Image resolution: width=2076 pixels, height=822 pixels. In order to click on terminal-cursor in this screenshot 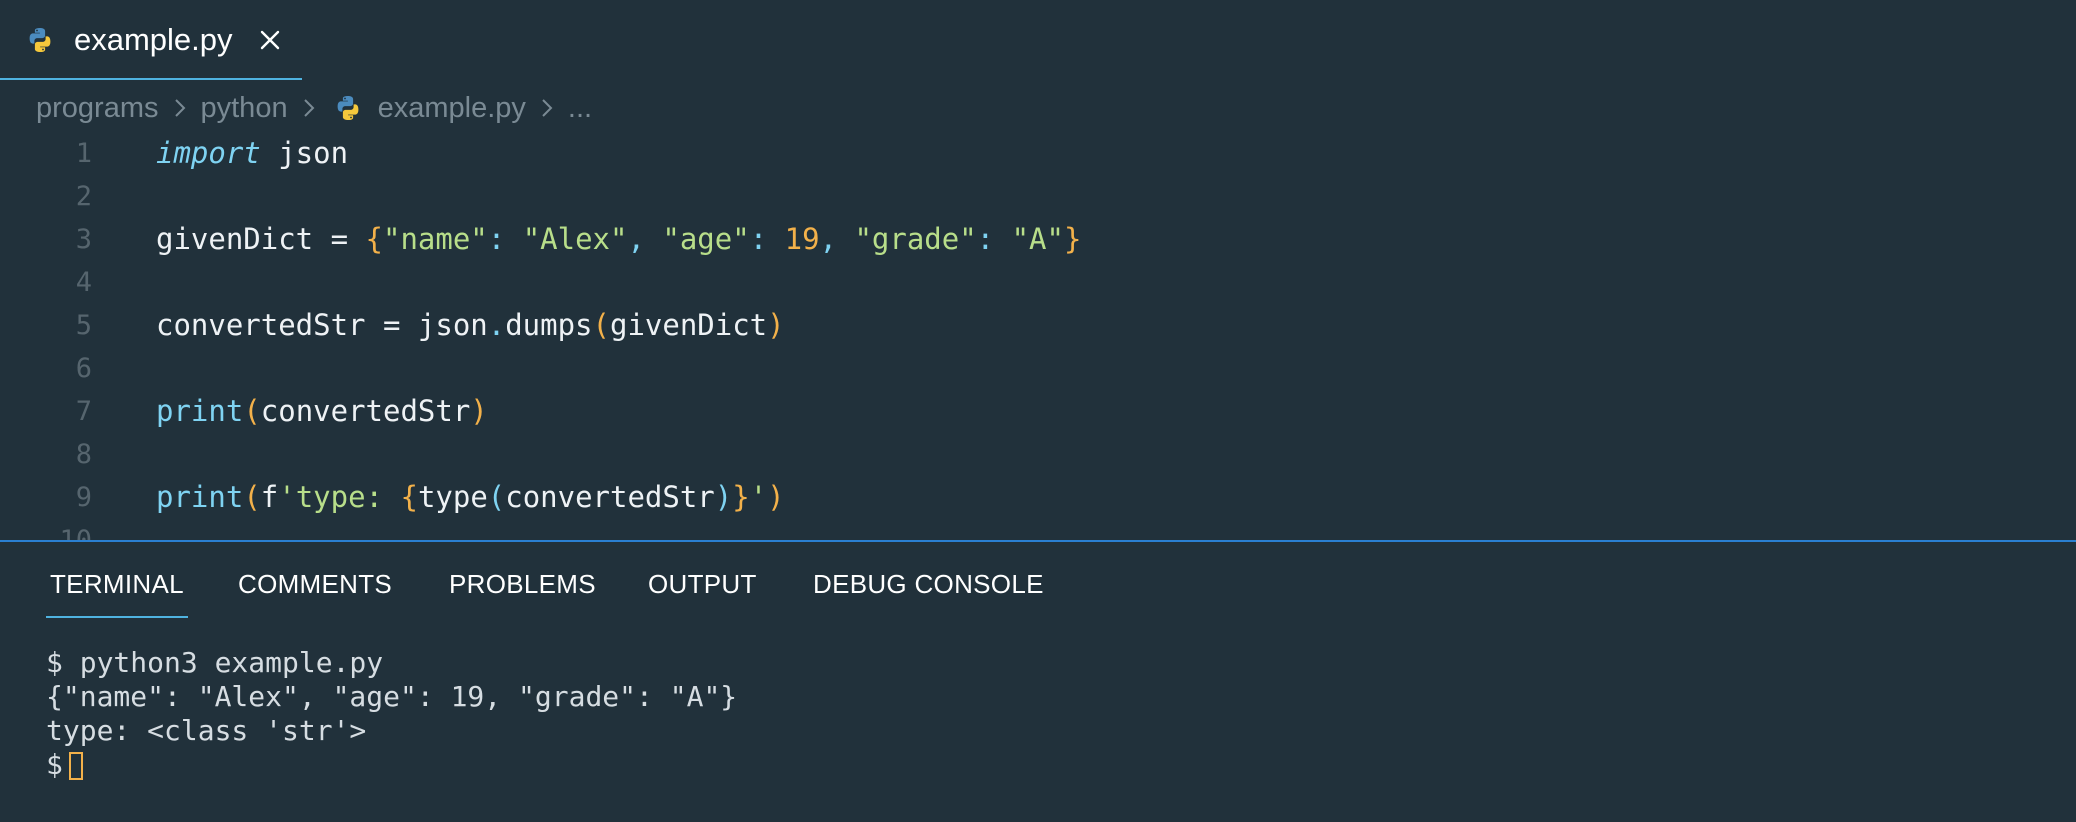, I will do `click(75, 766)`.